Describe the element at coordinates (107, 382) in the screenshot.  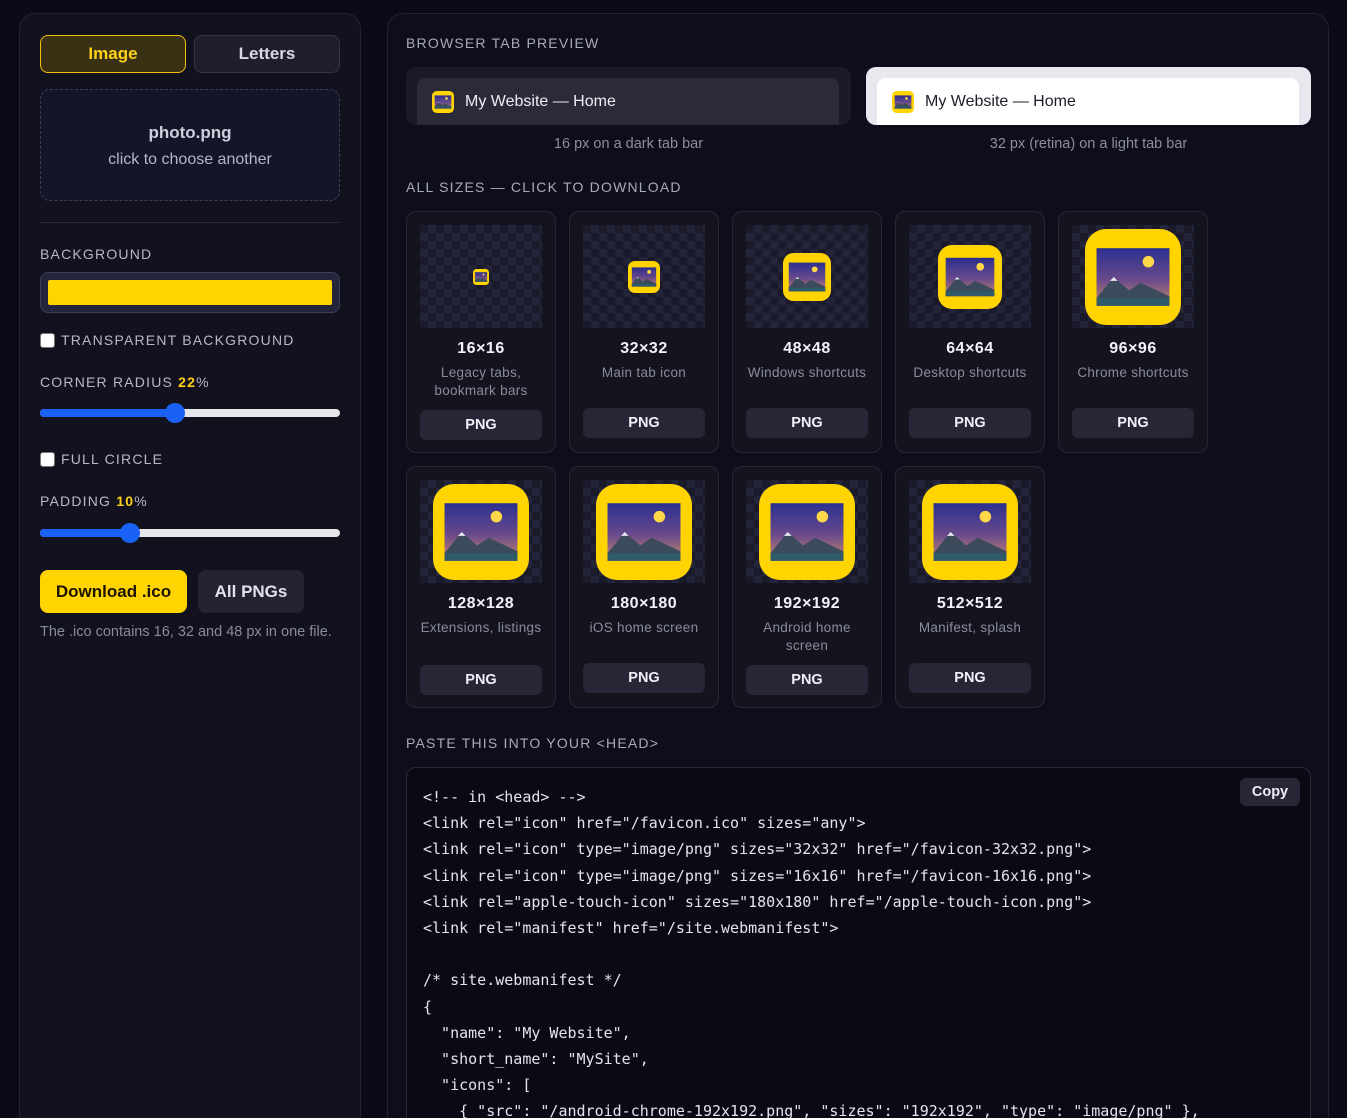
I see `corner-radius-label-text: CORNER RADIUS` at that location.